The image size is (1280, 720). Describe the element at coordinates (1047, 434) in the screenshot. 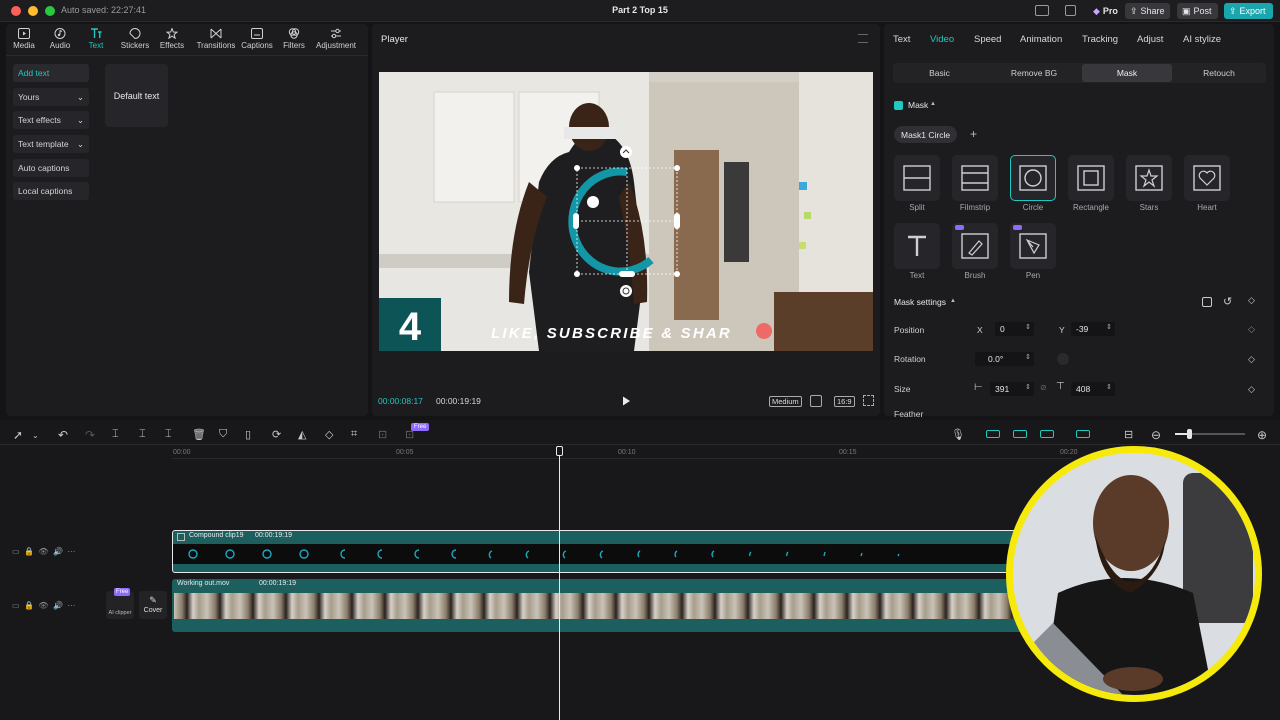

I see `preview-axis-icon` at that location.